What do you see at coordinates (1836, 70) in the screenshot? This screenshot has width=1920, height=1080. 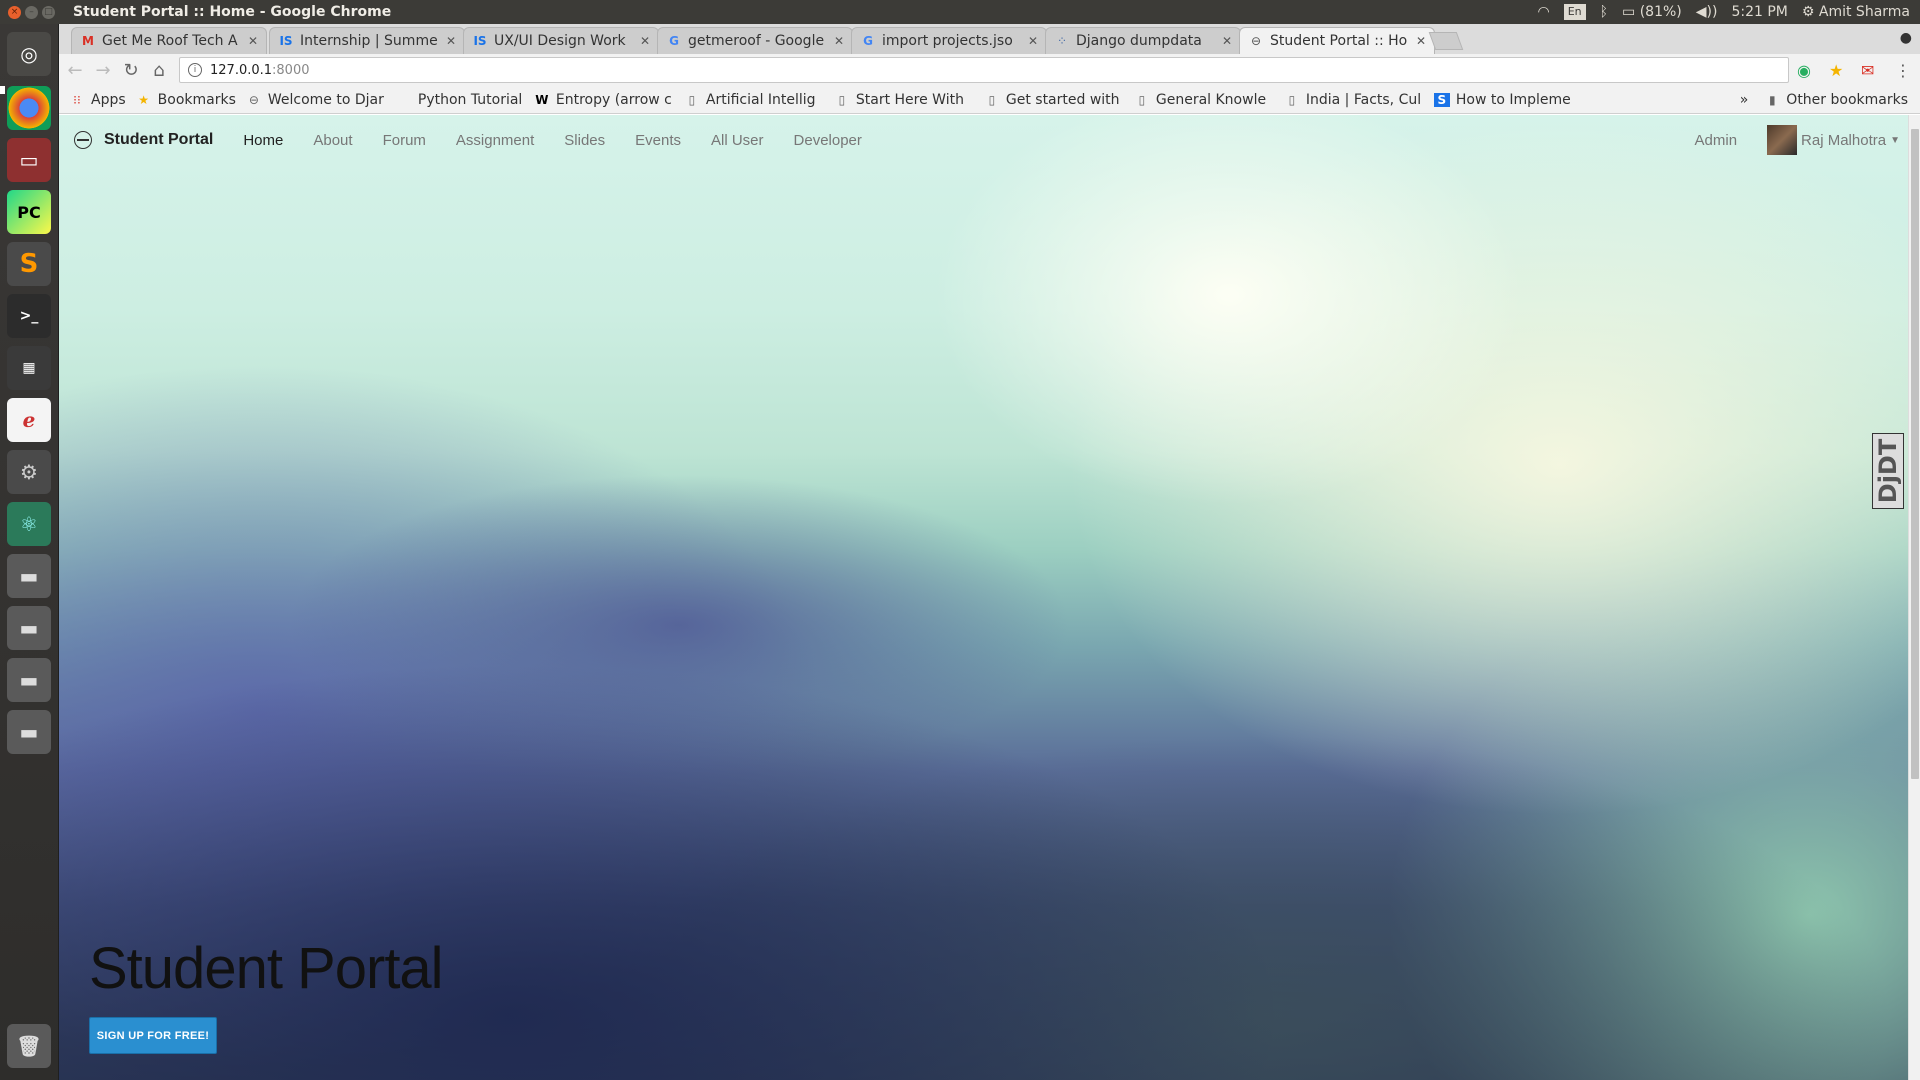 I see `bookmark-star-icon: ★` at bounding box center [1836, 70].